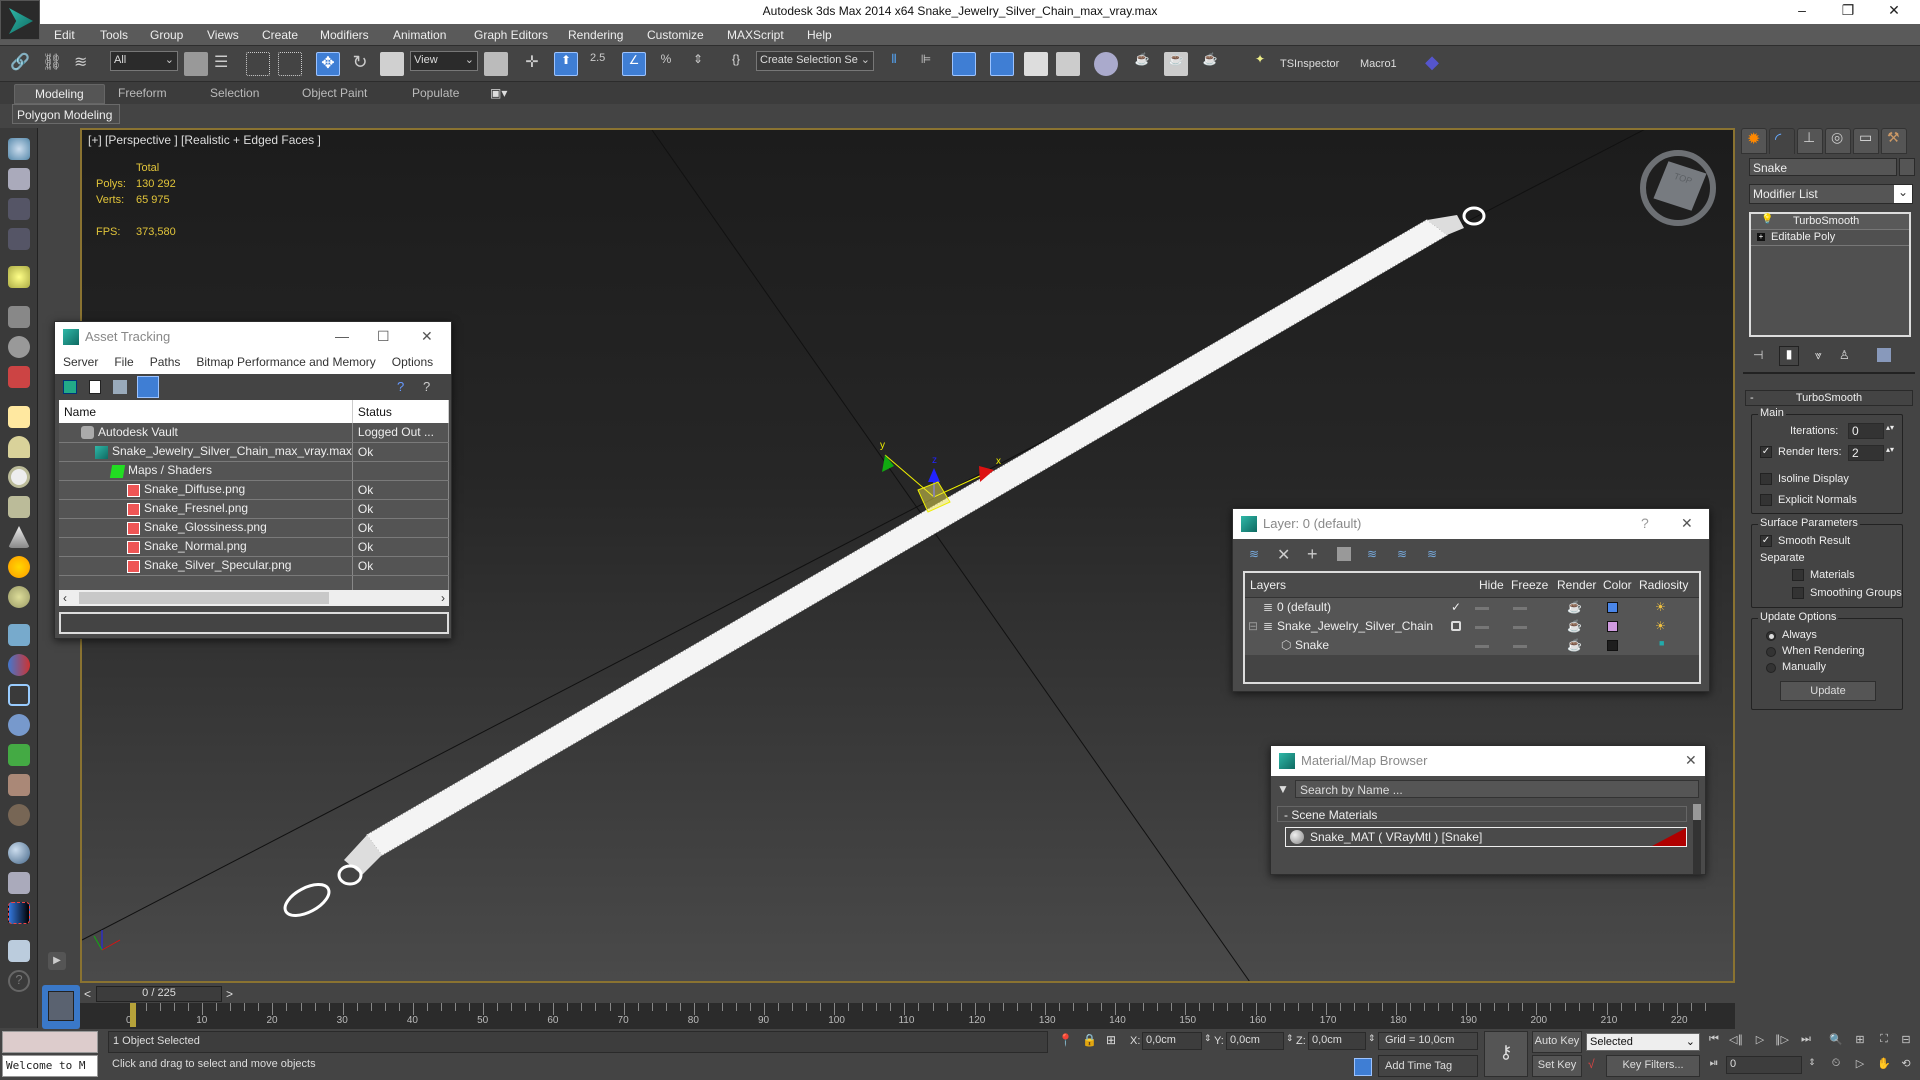 Image resolution: width=1920 pixels, height=1080 pixels. I want to click on menu-paths: Paths, so click(165, 362).